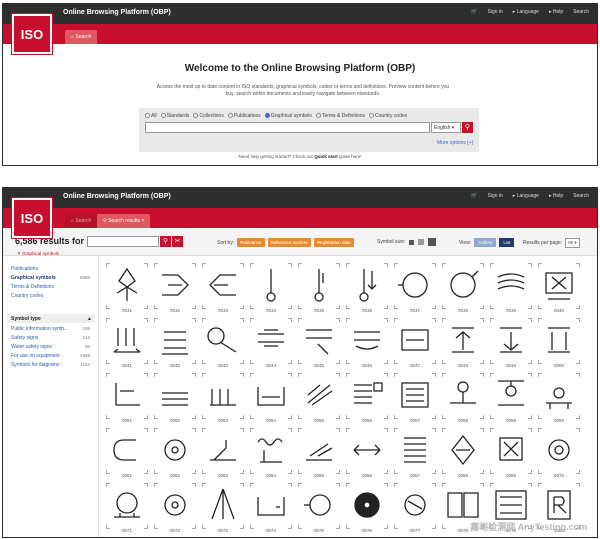 The image size is (600, 539). Describe the element at coordinates (175, 399) in the screenshot. I see `symbol-tile: 0052` at that location.